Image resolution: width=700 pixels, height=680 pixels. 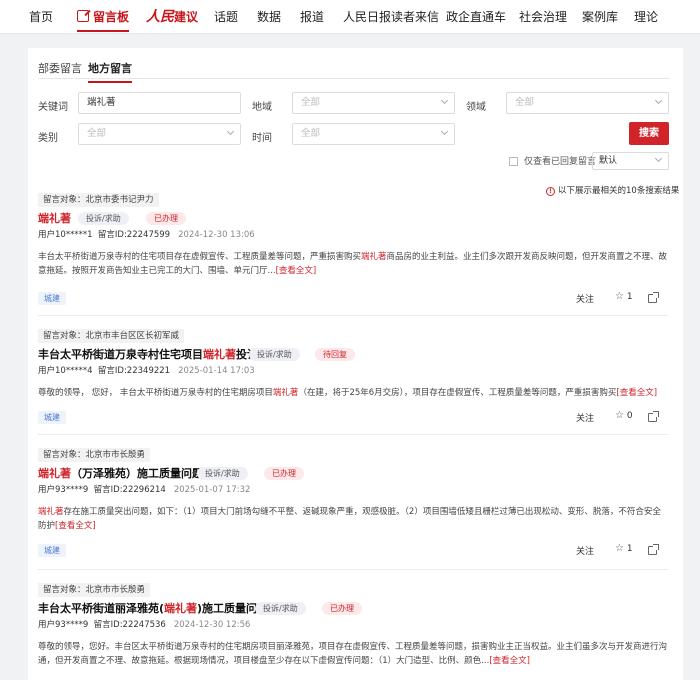 What do you see at coordinates (373, 134) in the screenshot?
I see `time-select: 全部` at bounding box center [373, 134].